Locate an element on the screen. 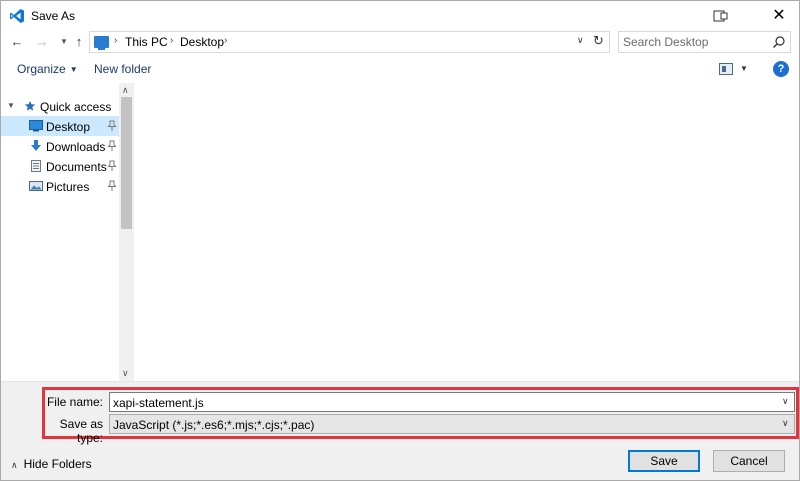  pictures-icon is located at coordinates (36, 186).